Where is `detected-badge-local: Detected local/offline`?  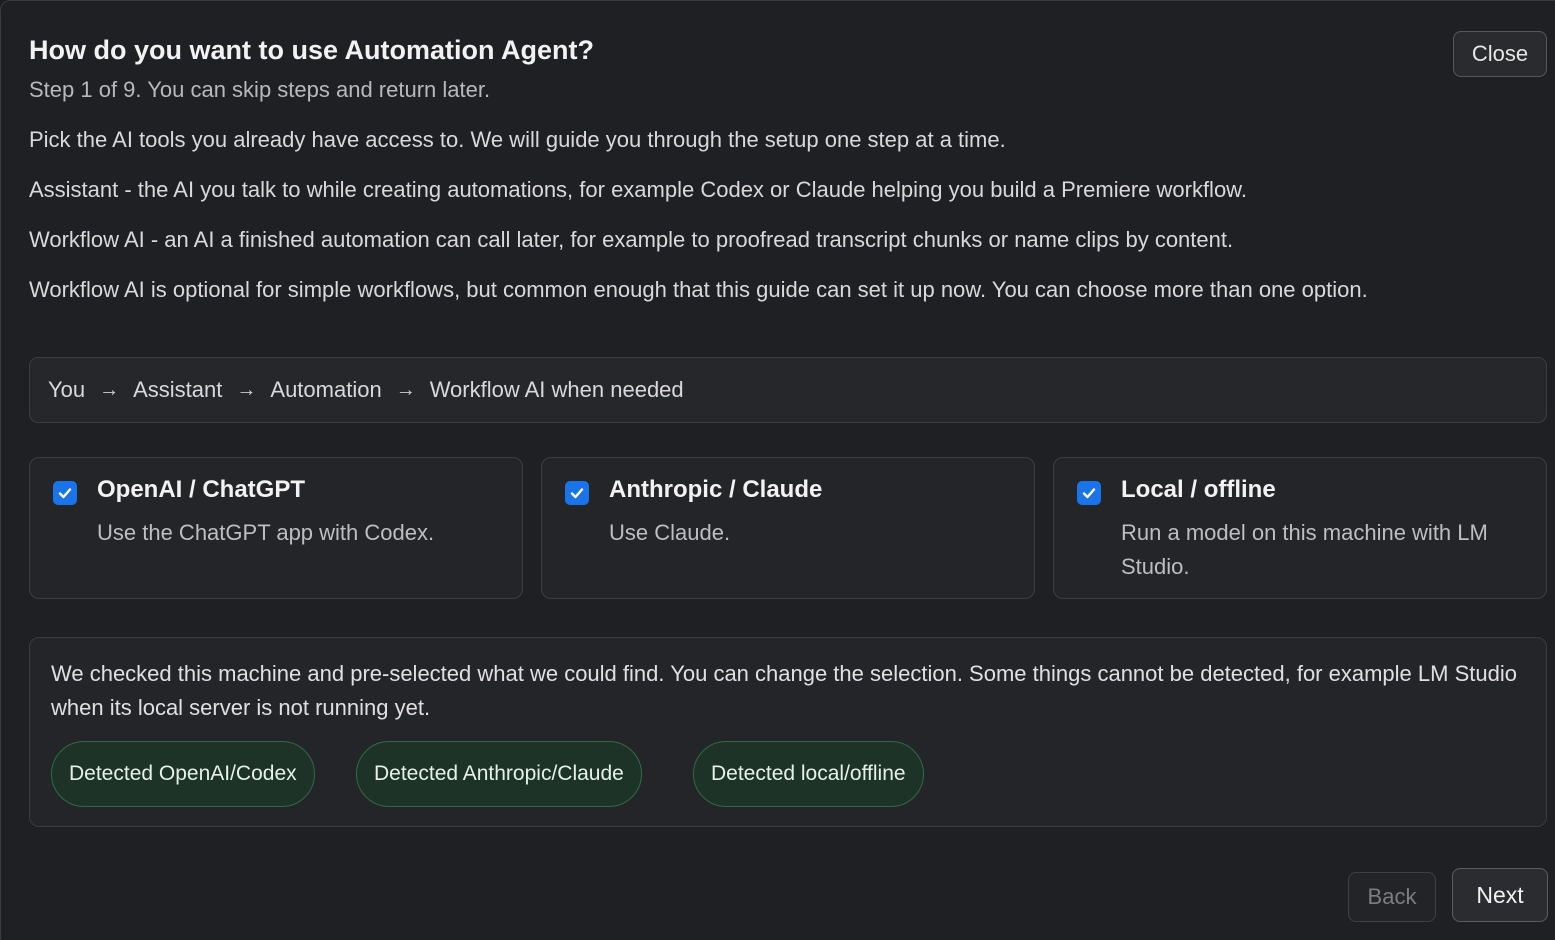
detected-badge-local: Detected local/offline is located at coordinates (808, 774).